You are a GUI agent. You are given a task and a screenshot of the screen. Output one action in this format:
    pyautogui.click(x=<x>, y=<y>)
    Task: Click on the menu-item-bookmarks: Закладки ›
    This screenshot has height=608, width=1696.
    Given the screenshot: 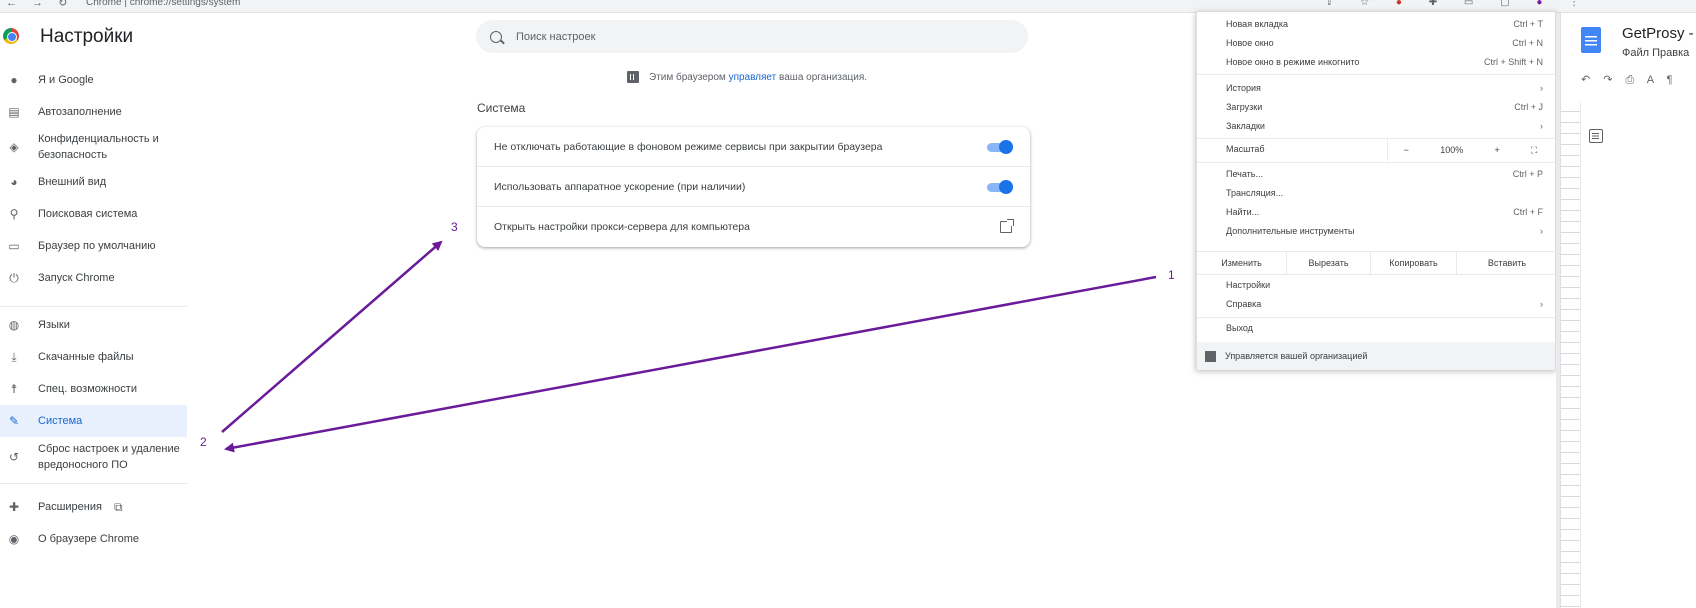 What is the action you would take?
    pyautogui.click(x=1384, y=126)
    